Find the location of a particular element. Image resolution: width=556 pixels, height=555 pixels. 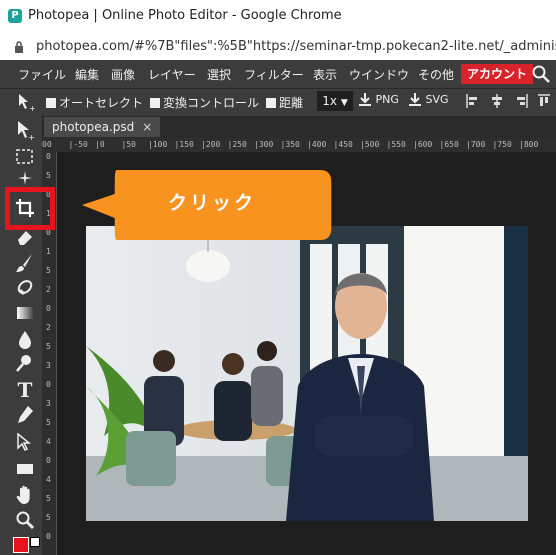

ruler-tick-label: |200 is located at coordinates (211, 144).